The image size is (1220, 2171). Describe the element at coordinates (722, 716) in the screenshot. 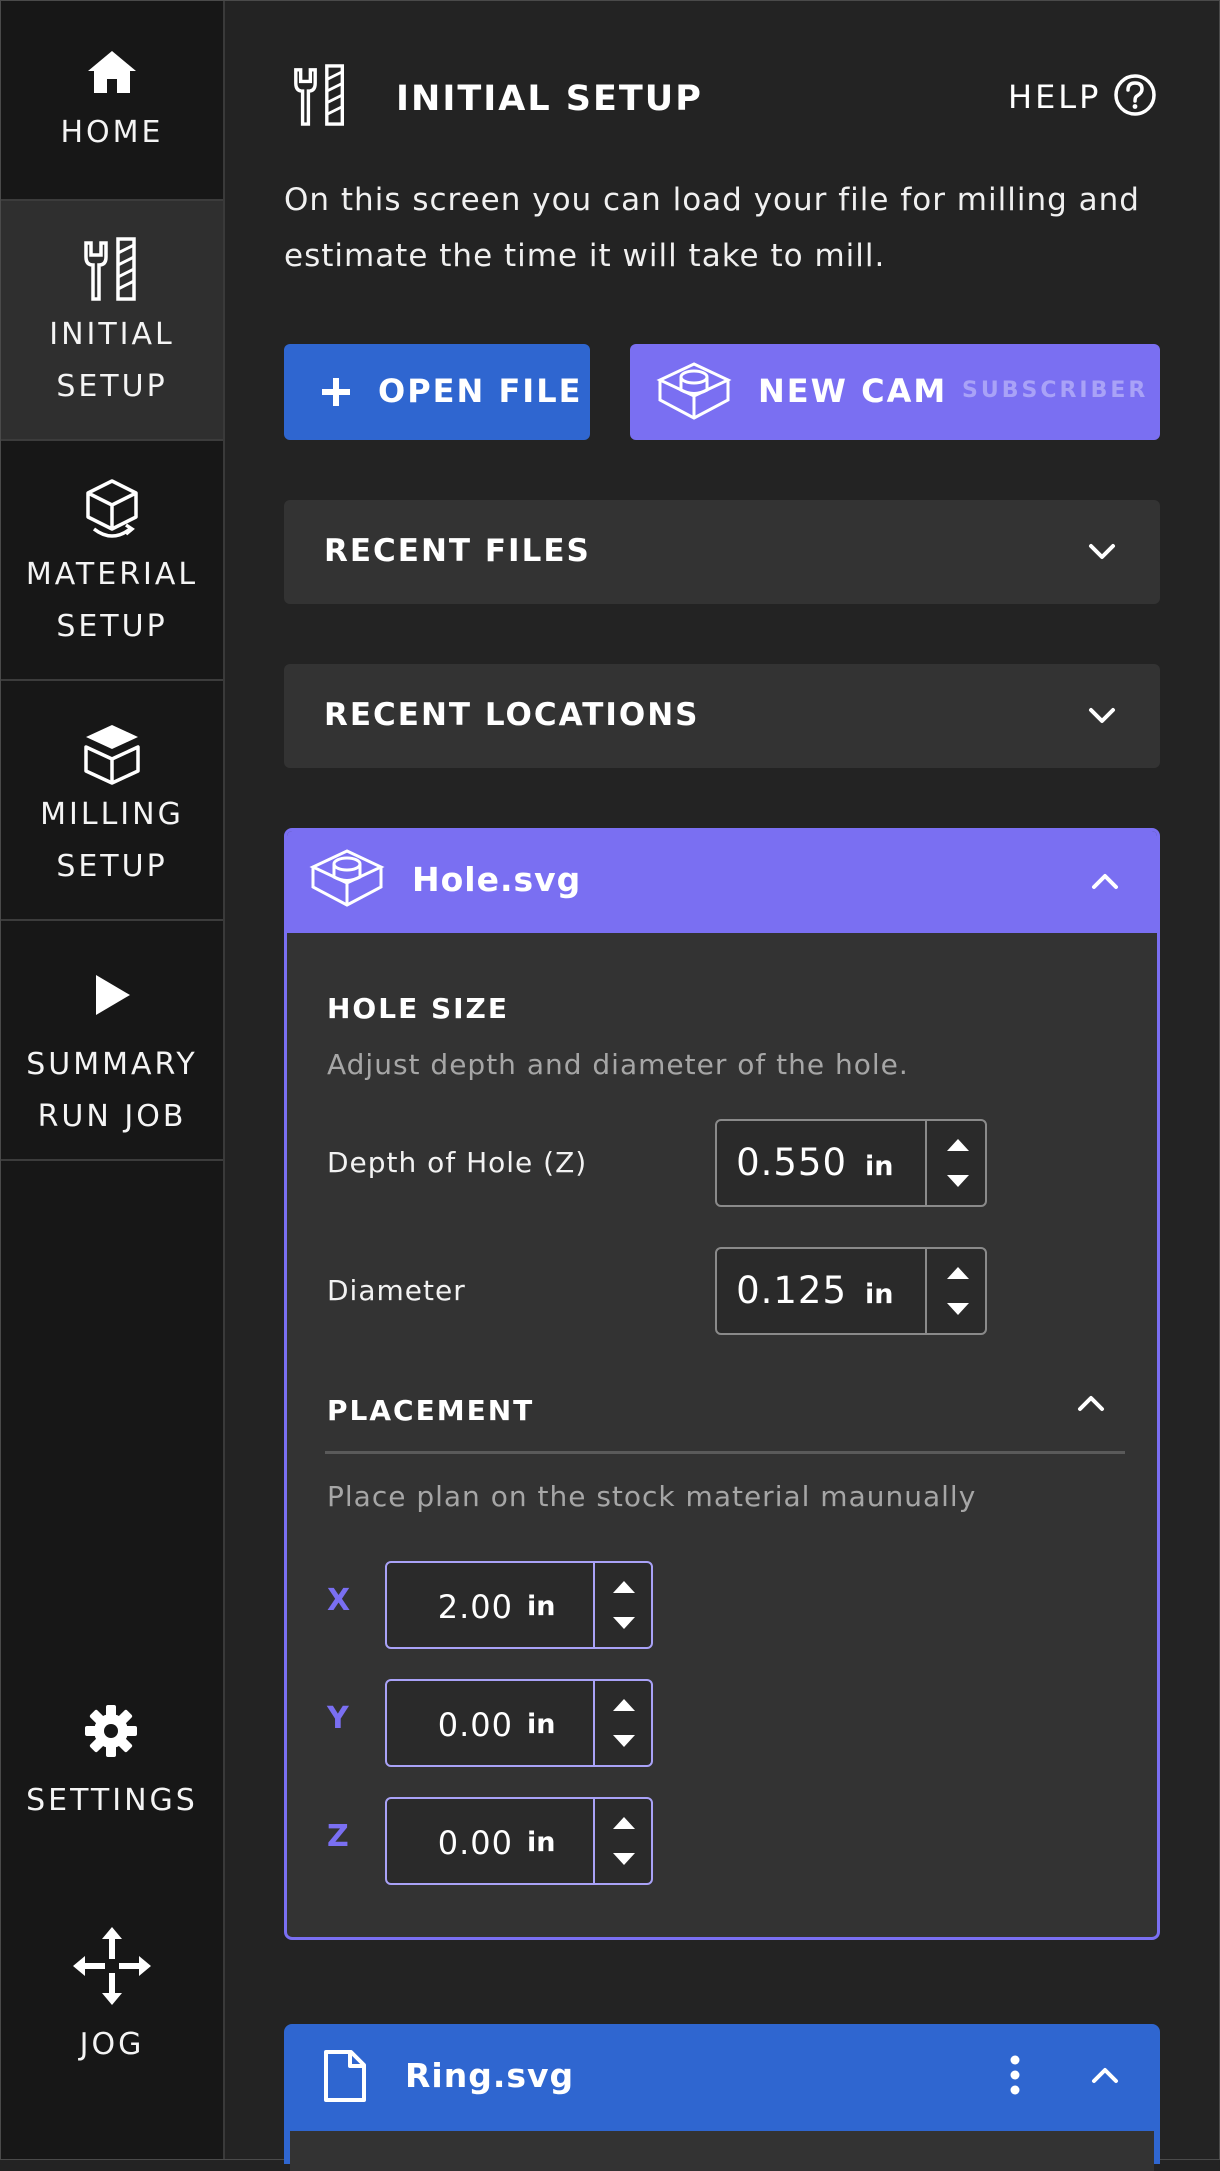

I see `recent-locations-accordion: RECENT LOCATIONS` at that location.